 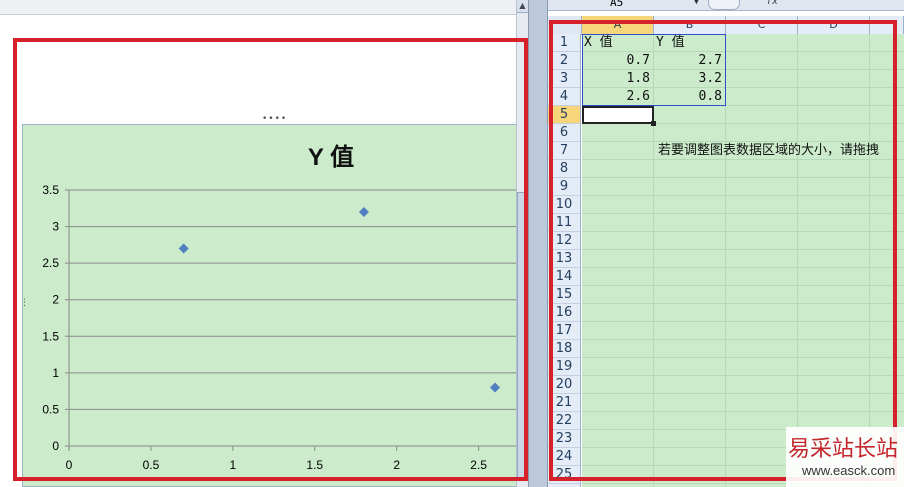 I want to click on column-header-c: C, so click(x=762, y=25).